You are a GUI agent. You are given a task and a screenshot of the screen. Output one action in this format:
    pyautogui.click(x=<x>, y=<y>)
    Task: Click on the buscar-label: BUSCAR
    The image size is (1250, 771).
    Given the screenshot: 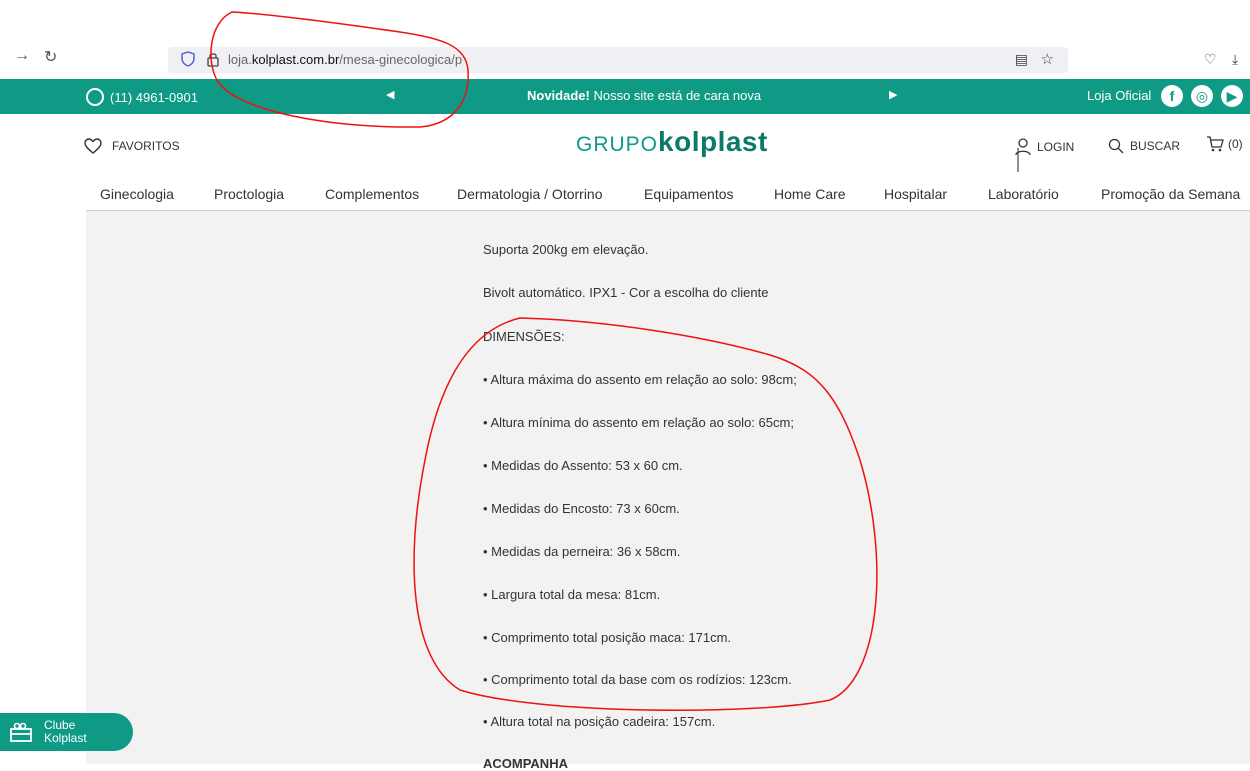 What is the action you would take?
    pyautogui.click(x=1155, y=146)
    